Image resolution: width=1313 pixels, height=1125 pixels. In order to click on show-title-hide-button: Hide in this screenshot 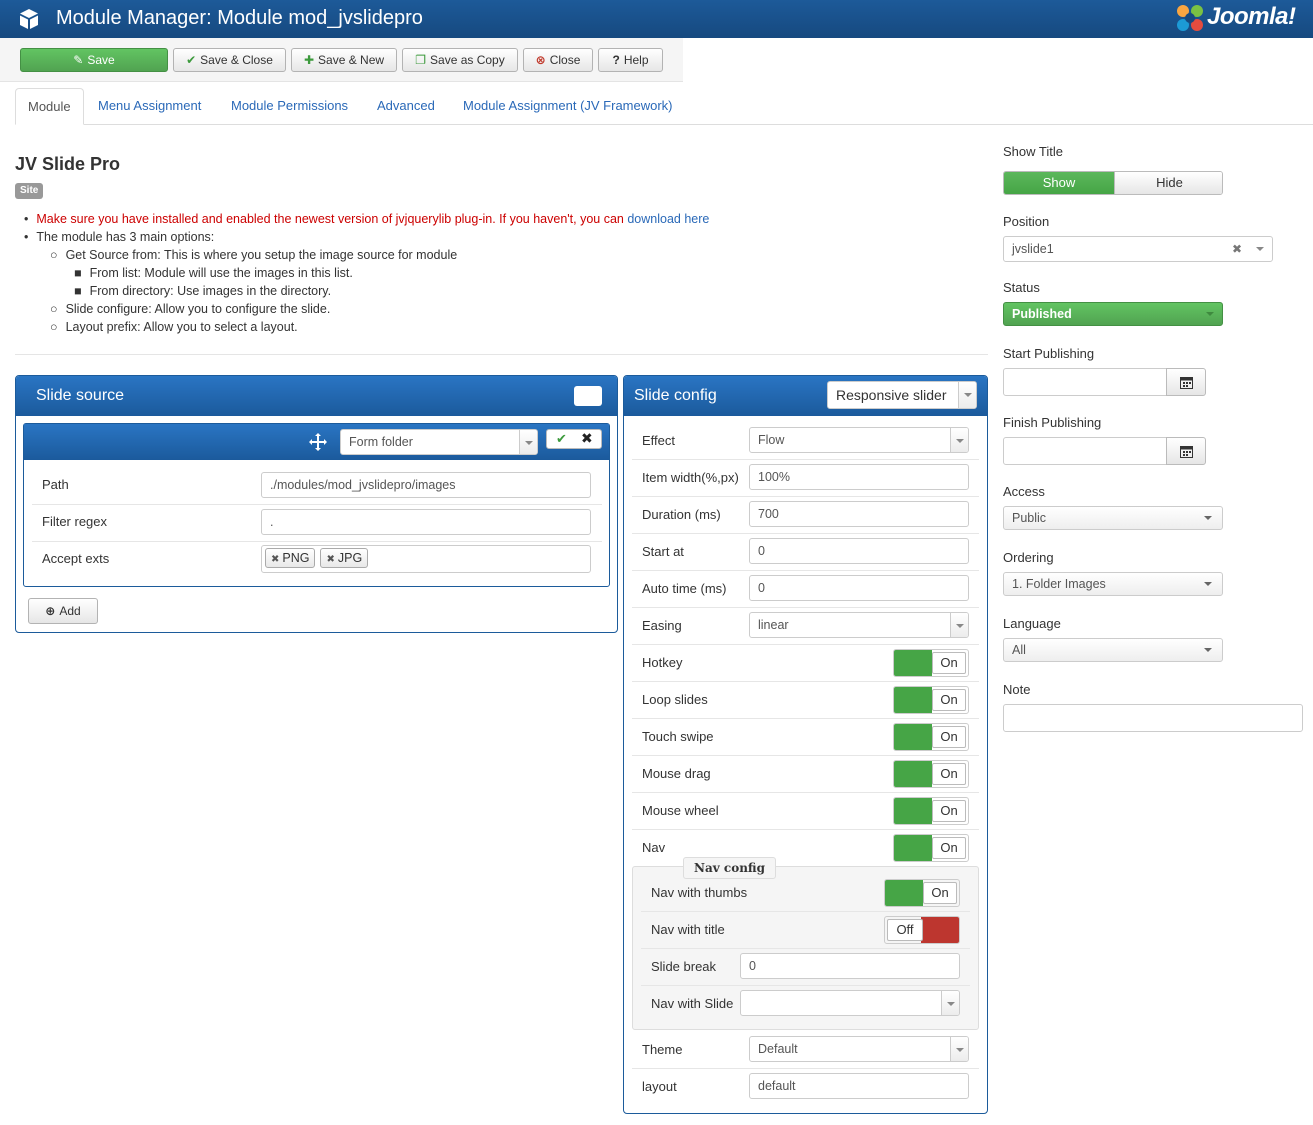, I will do `click(1168, 183)`.